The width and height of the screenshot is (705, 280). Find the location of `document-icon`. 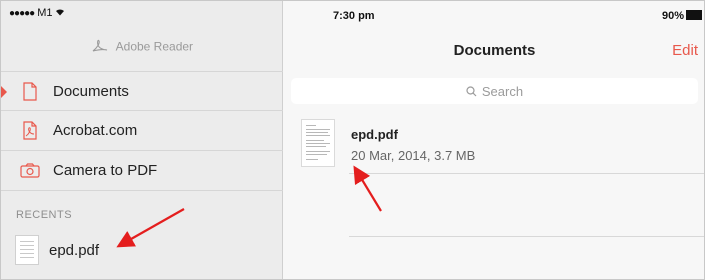

document-icon is located at coordinates (30, 91).